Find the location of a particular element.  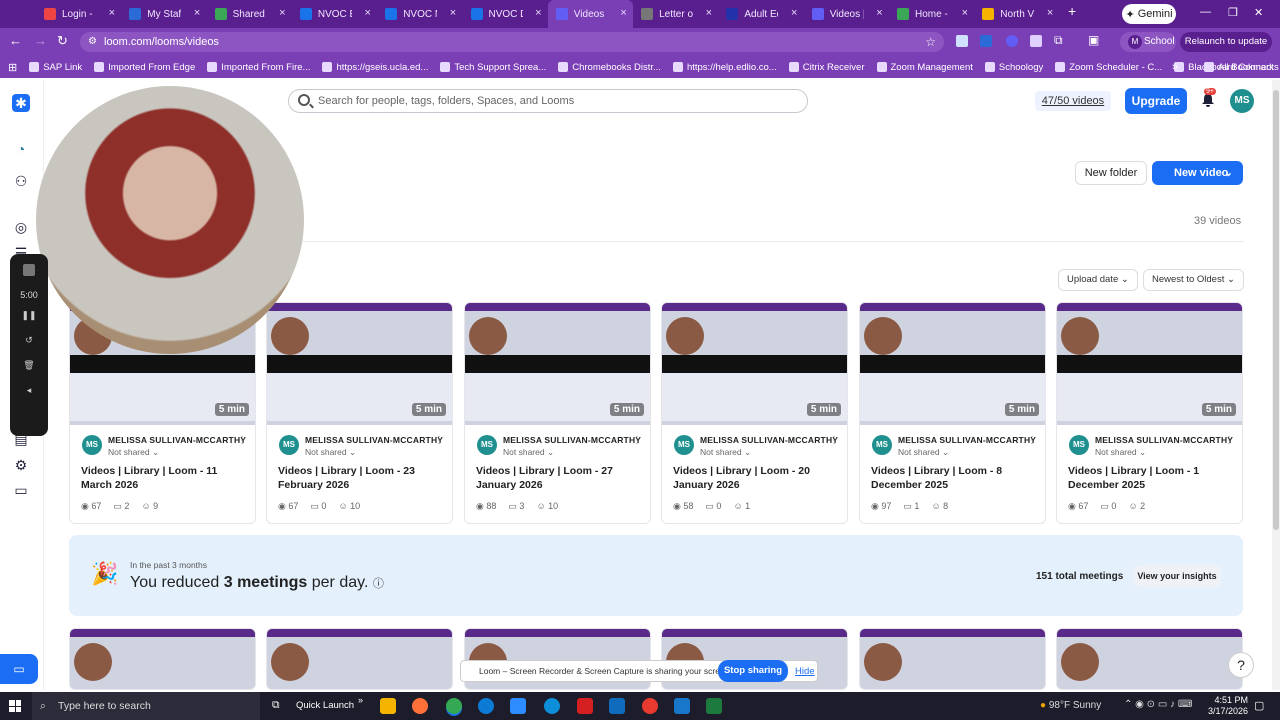

chevron-icon: » is located at coordinates (360, 700).